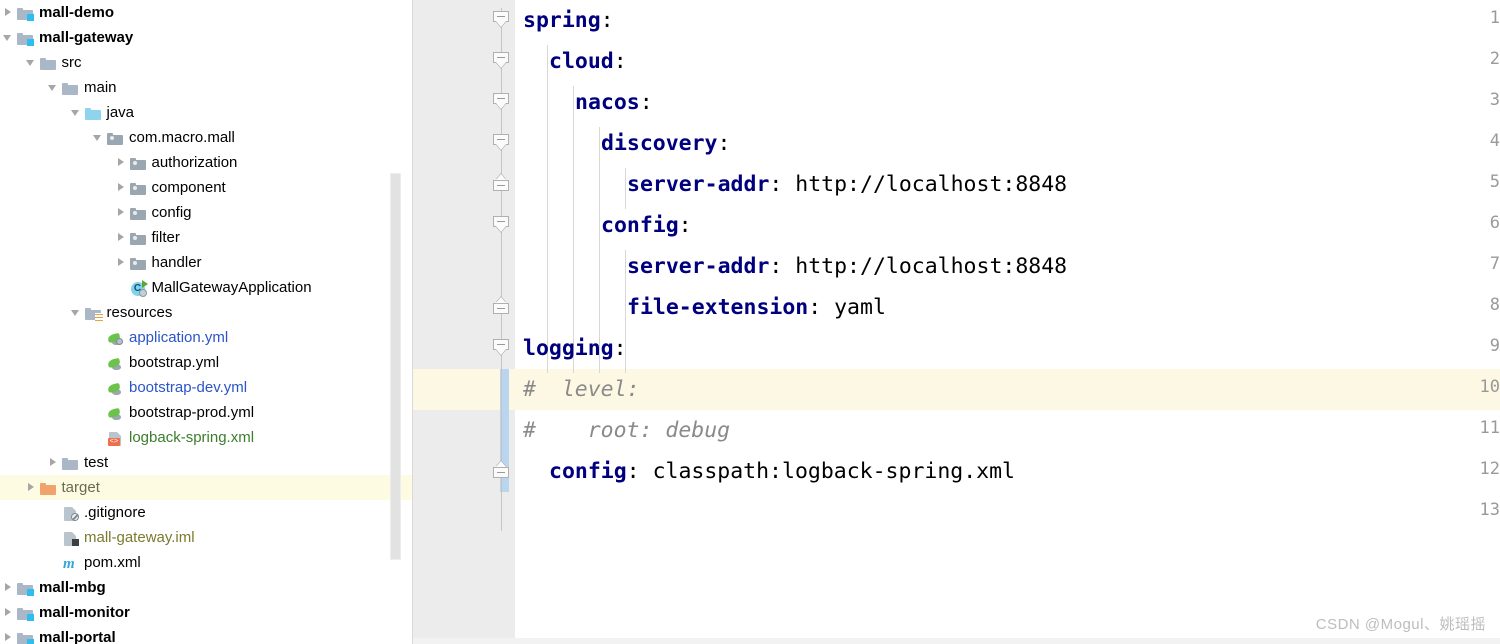 This screenshot has width=1500, height=644. Describe the element at coordinates (206, 137) in the screenshot. I see `tree-item-com-macro-mall: com.macro.mall` at that location.